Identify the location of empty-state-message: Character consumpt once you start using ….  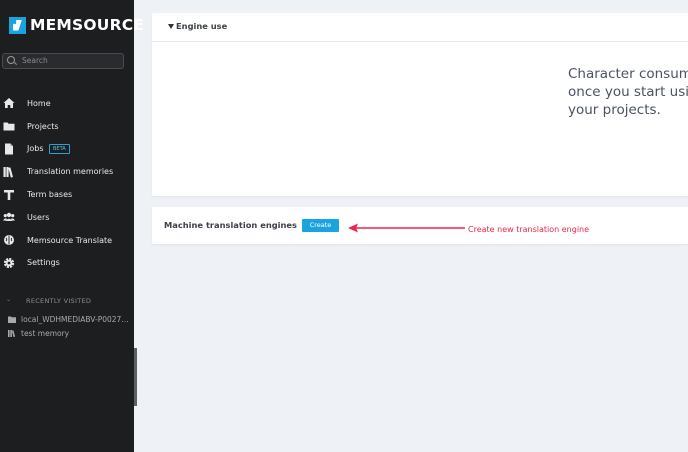
(628, 92).